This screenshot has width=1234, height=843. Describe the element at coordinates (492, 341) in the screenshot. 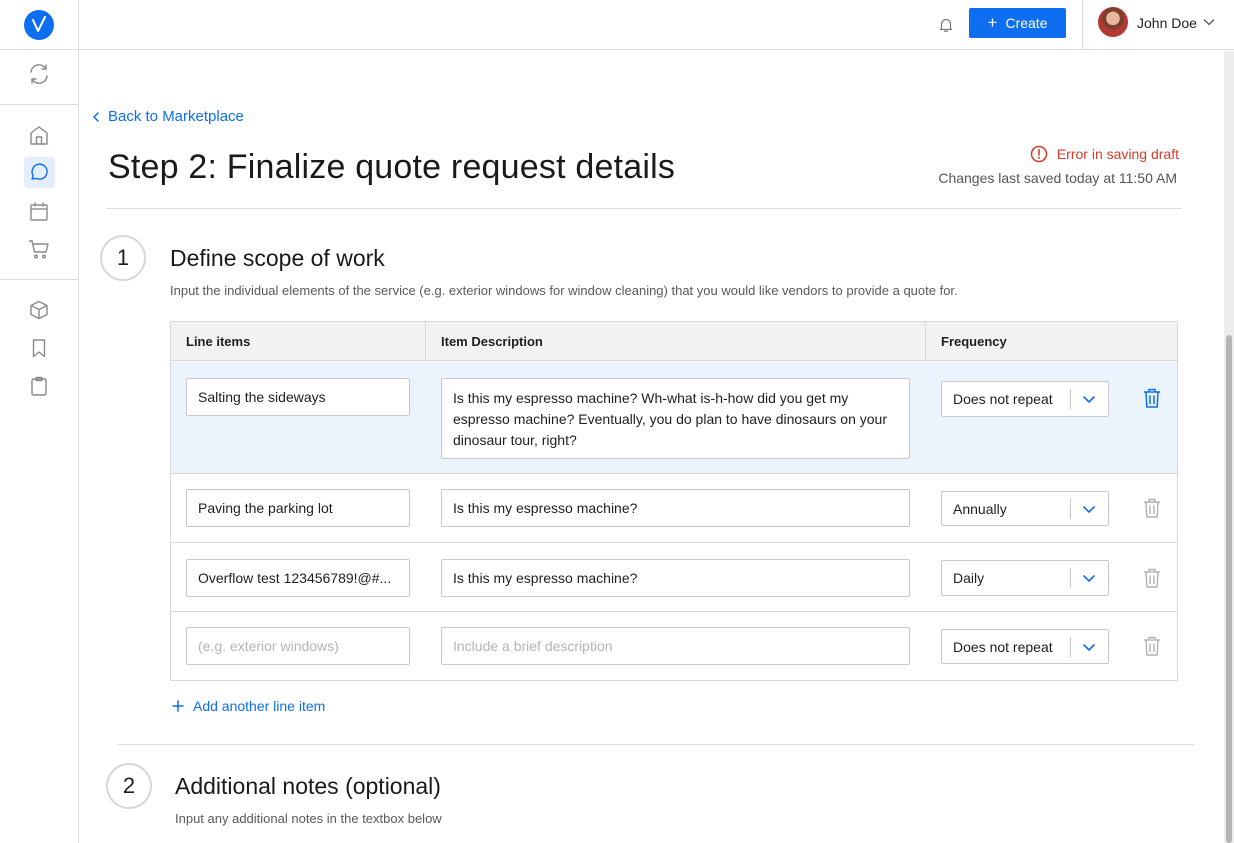

I see `column-header-item-description: Item Description` at that location.